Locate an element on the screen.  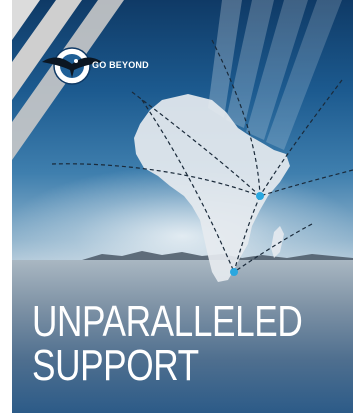
hub-dot-central is located at coordinates (260, 196).